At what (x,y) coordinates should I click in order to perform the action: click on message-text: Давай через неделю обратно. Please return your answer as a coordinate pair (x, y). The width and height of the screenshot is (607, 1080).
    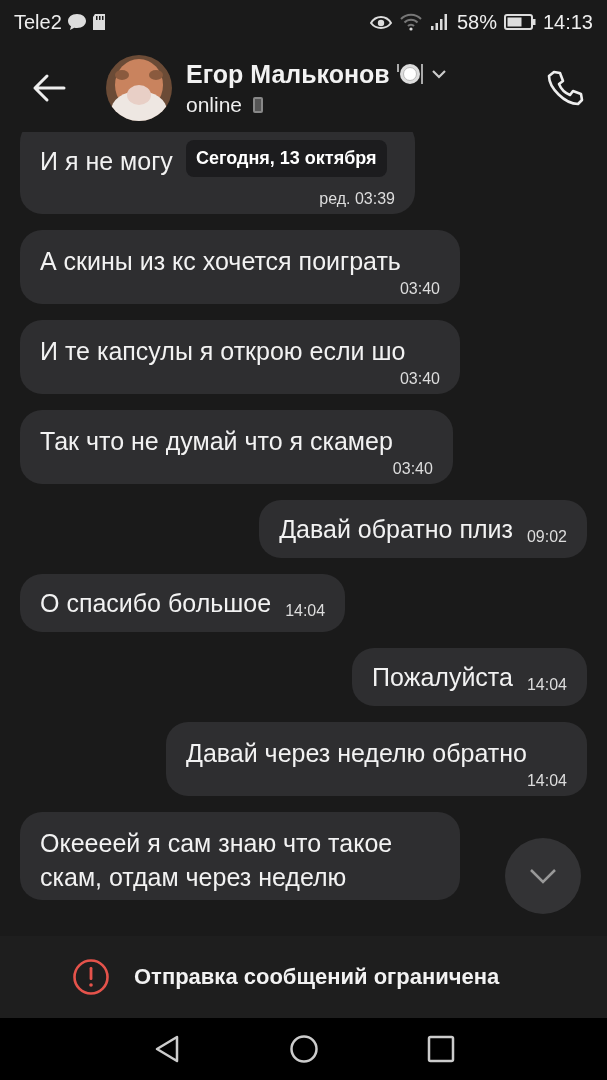
    Looking at the image, I should click on (356, 753).